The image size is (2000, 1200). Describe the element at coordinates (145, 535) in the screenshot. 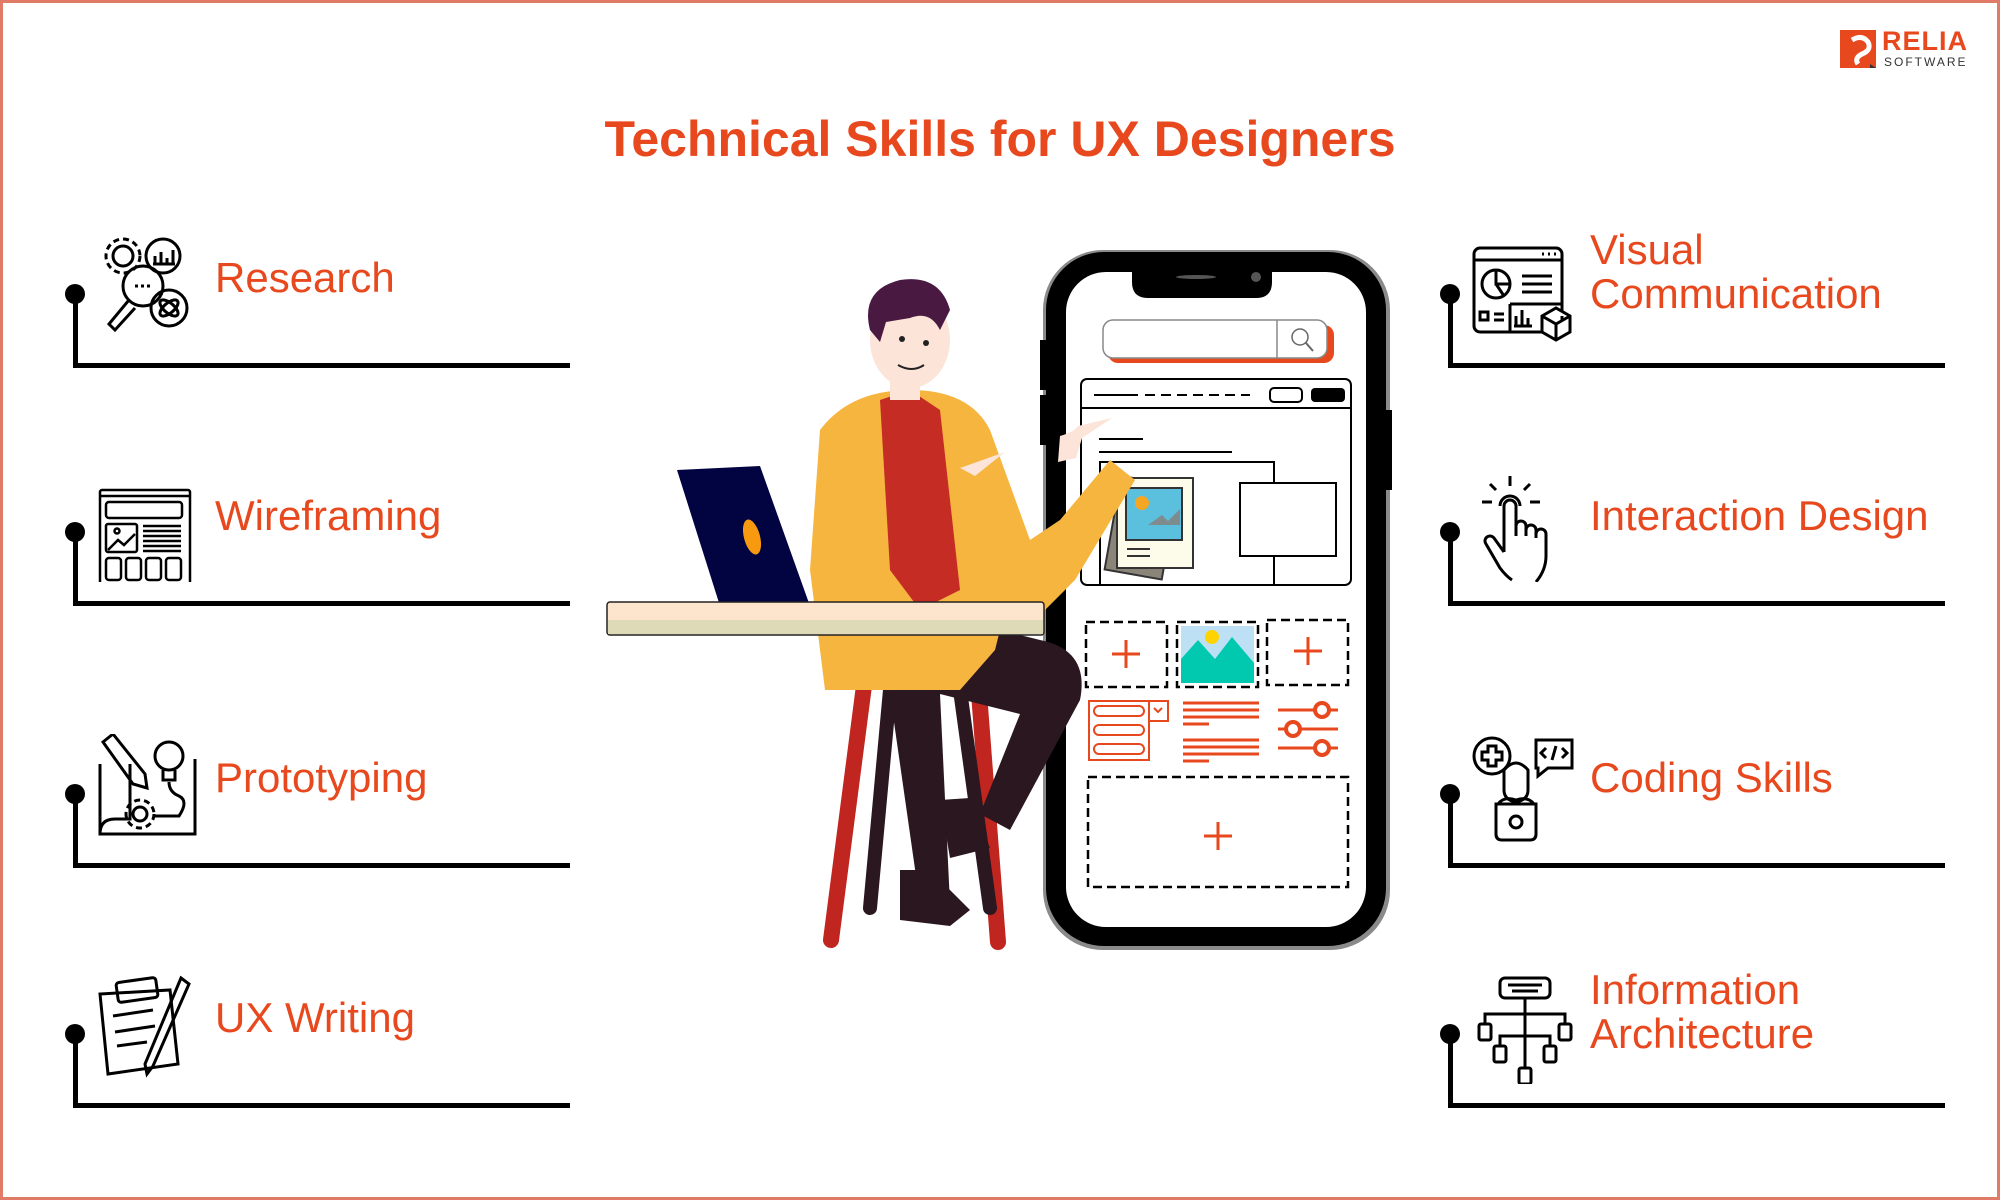

I see `wireframe-icon` at that location.